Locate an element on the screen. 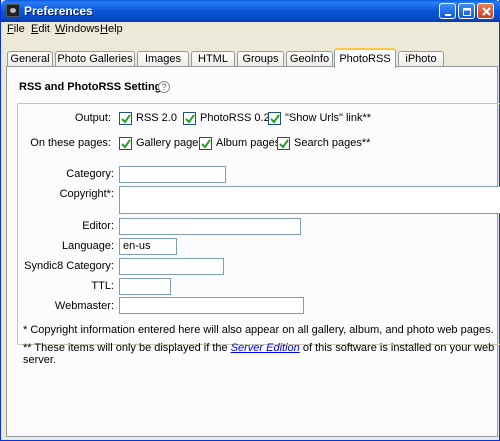 The height and width of the screenshot is (441, 500). gallery-pages-checkbox is located at coordinates (125, 143).